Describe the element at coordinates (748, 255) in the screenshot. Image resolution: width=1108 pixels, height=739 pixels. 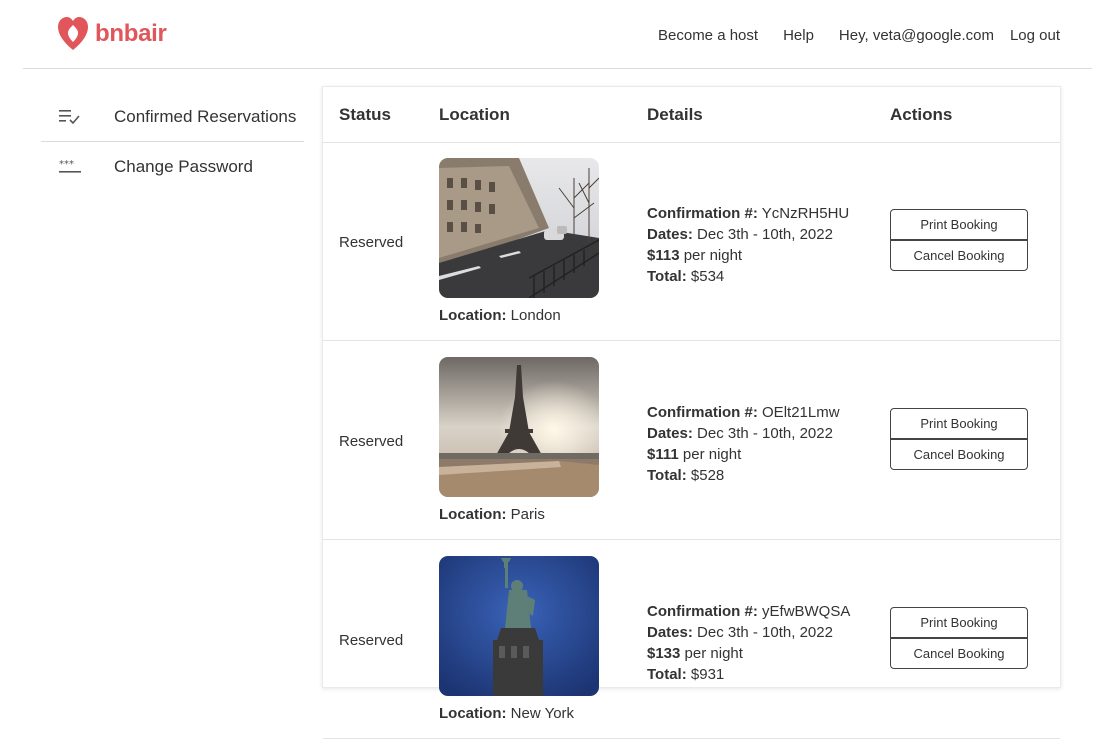
I see `price-line: $113 per night` at that location.